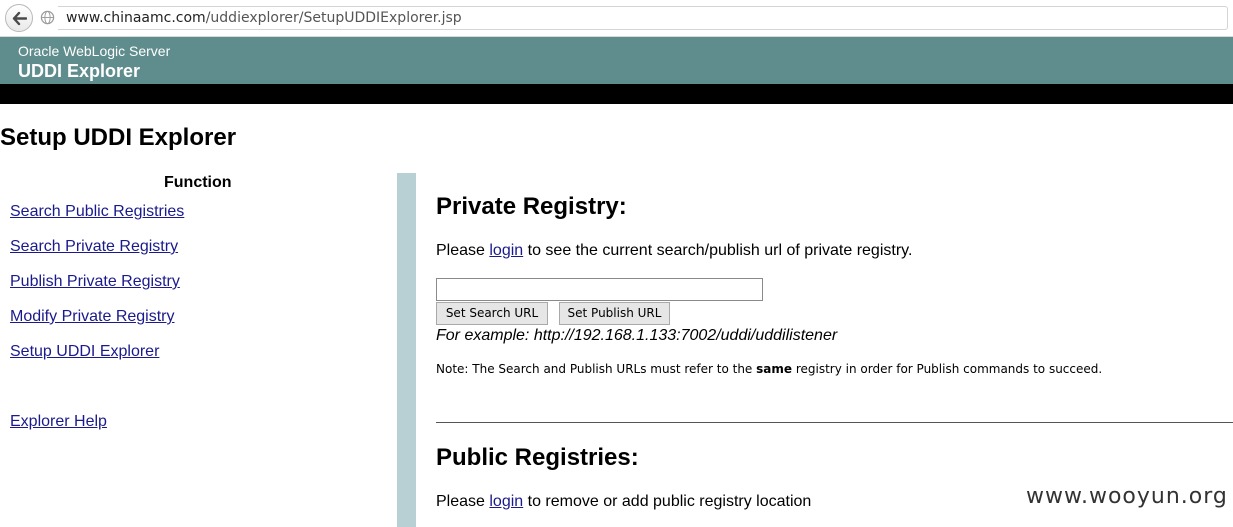  What do you see at coordinates (531, 206) in the screenshot?
I see `private-registry-heading: Private Registry:` at bounding box center [531, 206].